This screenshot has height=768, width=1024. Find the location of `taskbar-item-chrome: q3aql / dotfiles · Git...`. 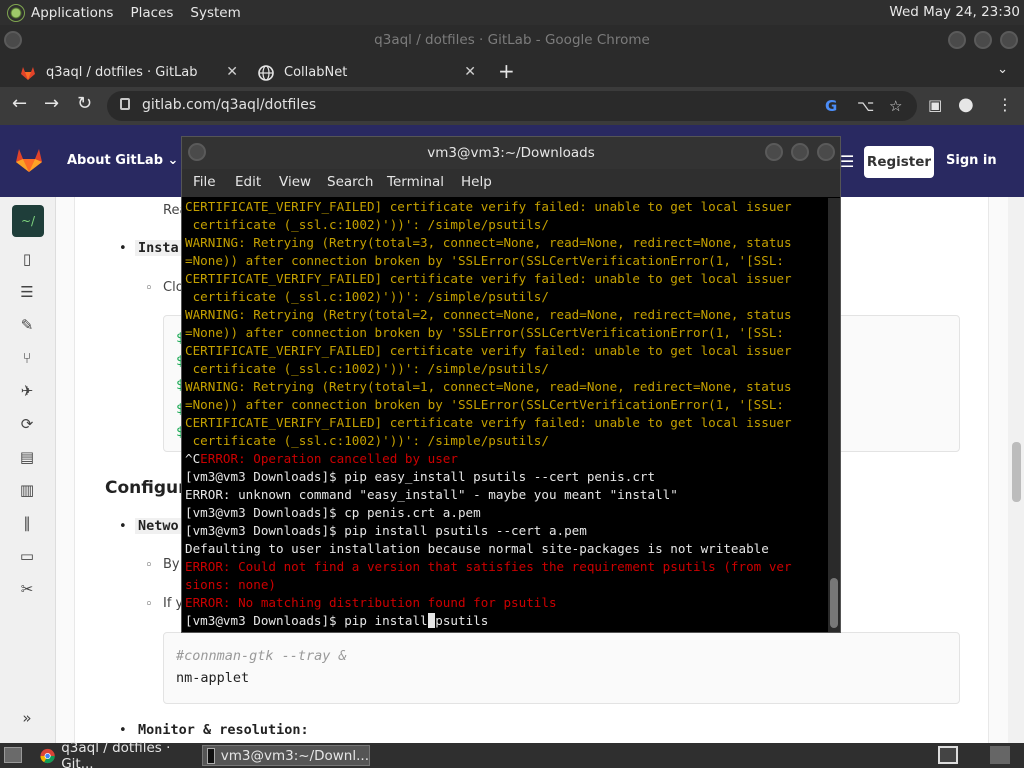

taskbar-item-chrome: q3aql / dotfiles · Git... is located at coordinates (118, 754).